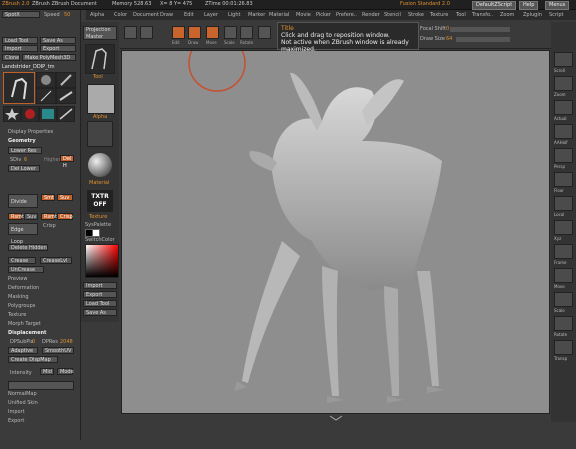 This screenshot has width=576, height=449. I want to click on default-zscript-button: DefaultZScript, so click(494, 5).